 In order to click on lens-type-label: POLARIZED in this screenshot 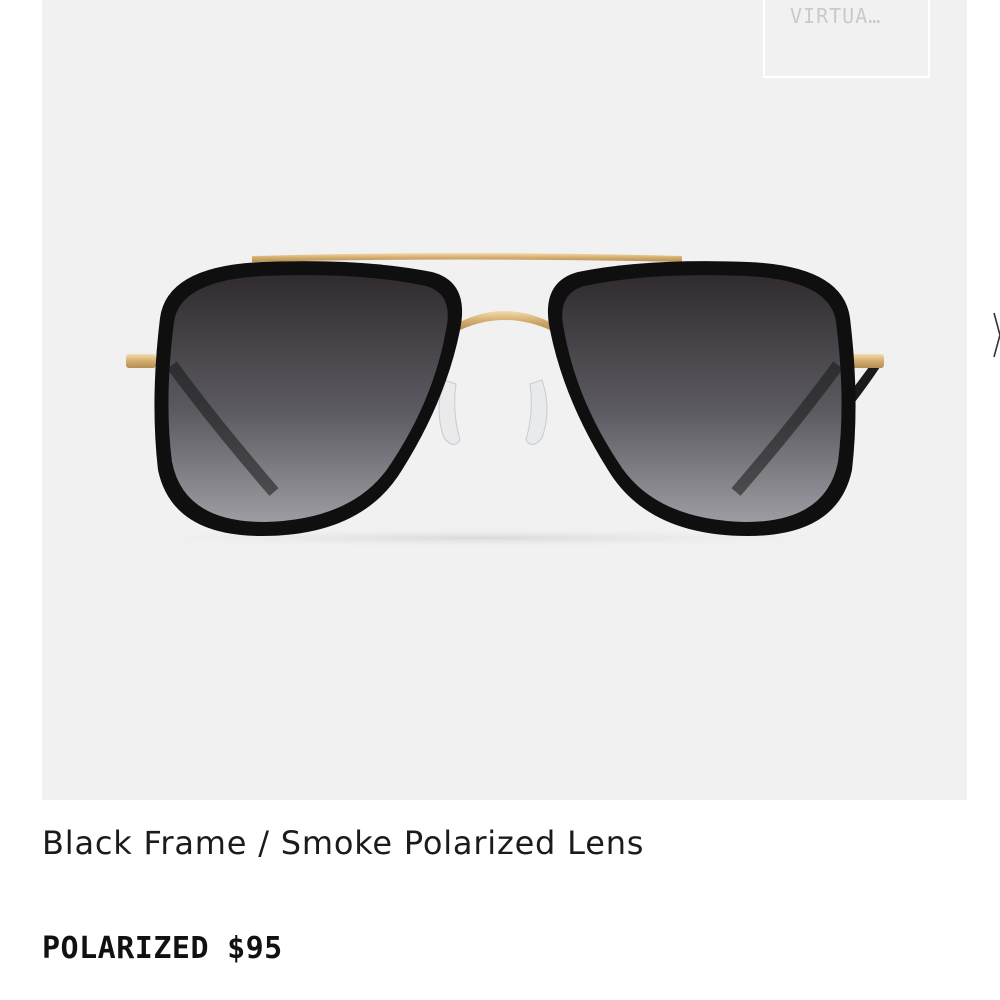, I will do `click(126, 948)`.